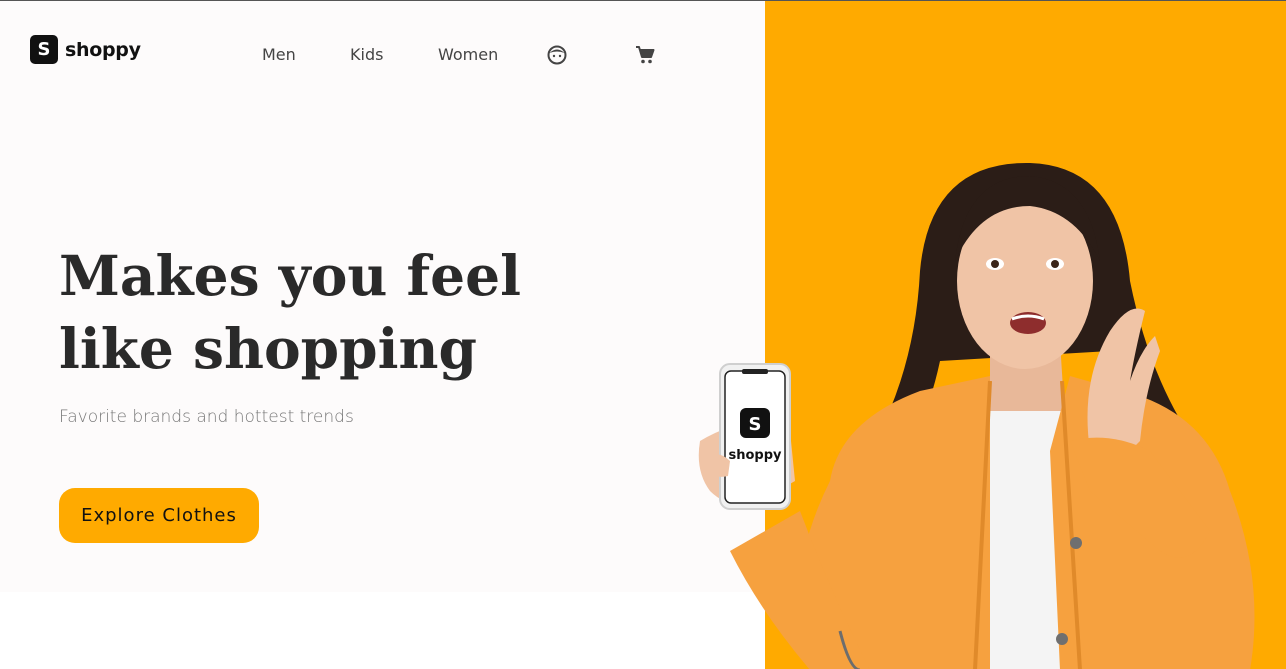 The height and width of the screenshot is (669, 1286). Describe the element at coordinates (755, 424) in the screenshot. I see `phone-logo-mark: S` at that location.